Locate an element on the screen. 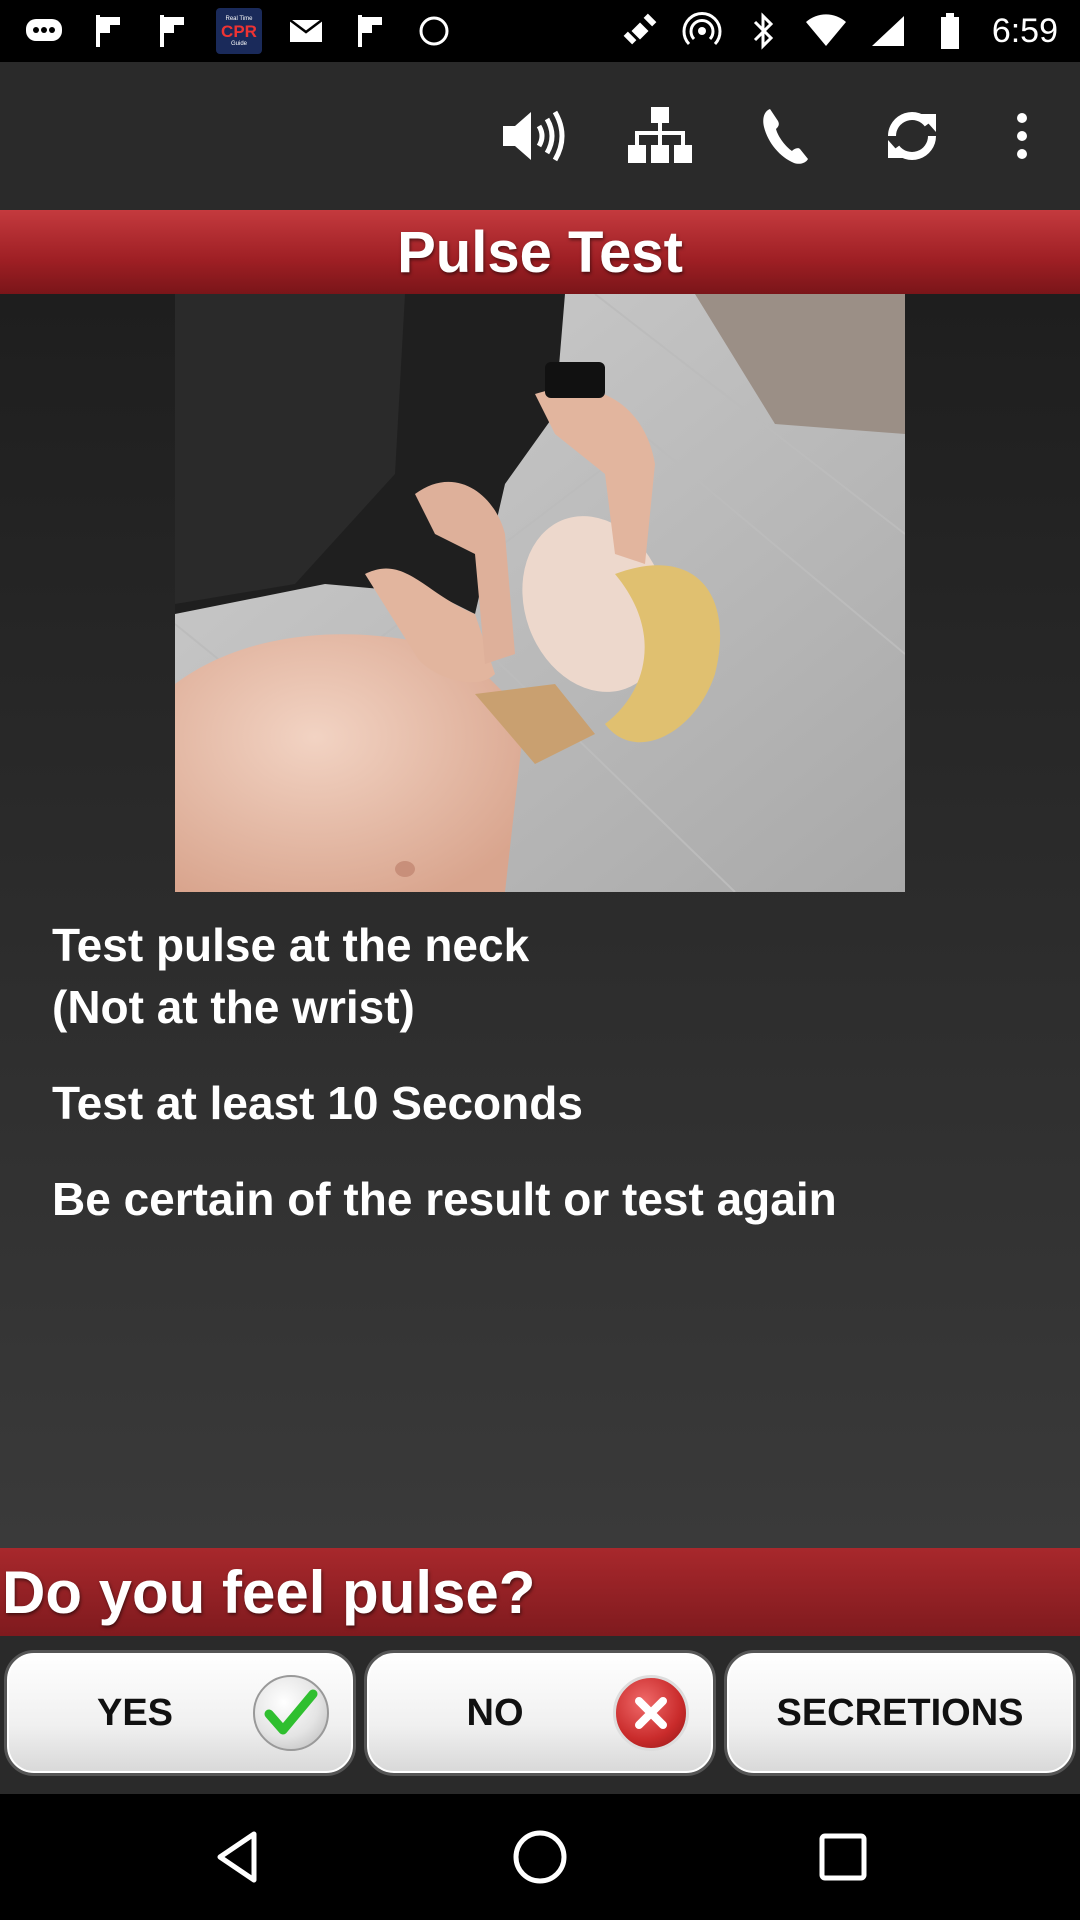  title-banner: Pulse Test is located at coordinates (540, 252).